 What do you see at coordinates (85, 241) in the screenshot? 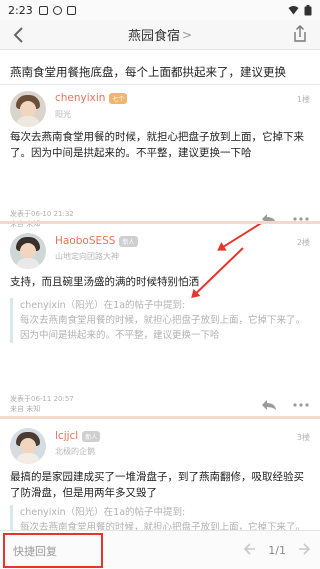
I see `username-text: HaoboSESS` at bounding box center [85, 241].